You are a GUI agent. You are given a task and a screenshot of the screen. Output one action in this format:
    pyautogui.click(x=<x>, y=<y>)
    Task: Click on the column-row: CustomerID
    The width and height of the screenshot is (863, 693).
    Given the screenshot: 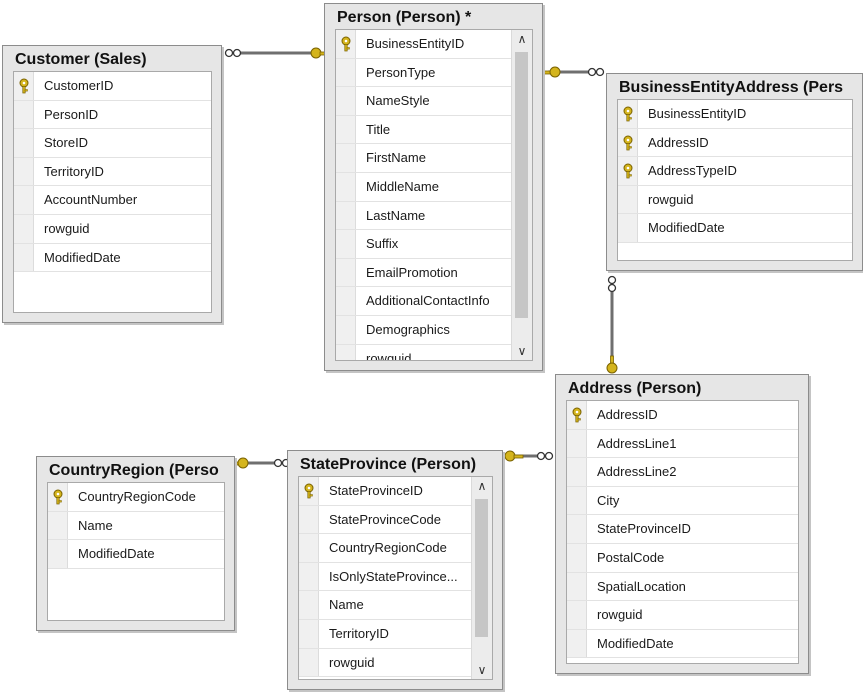 What is the action you would take?
    pyautogui.click(x=112, y=86)
    